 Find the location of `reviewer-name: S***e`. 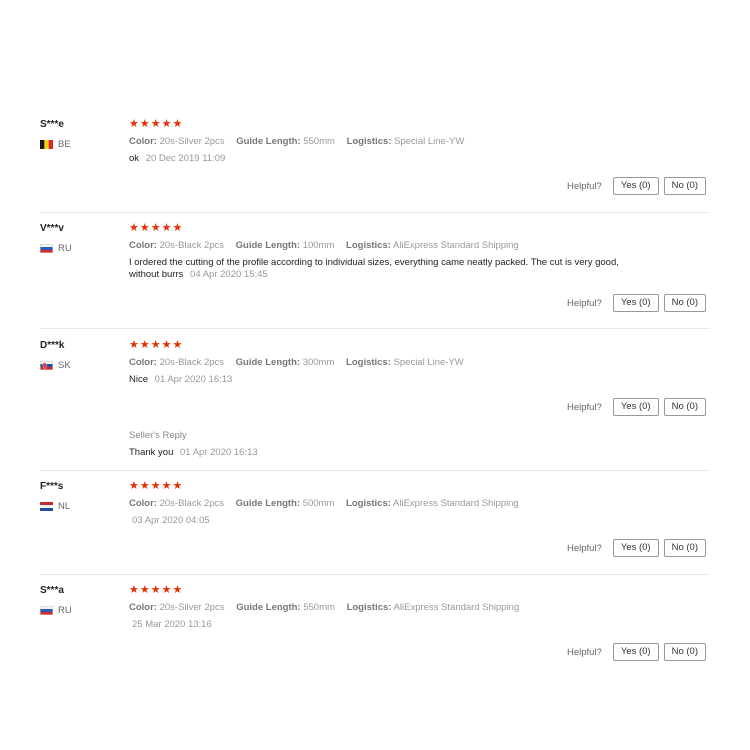

reviewer-name: S***e is located at coordinates (52, 124).